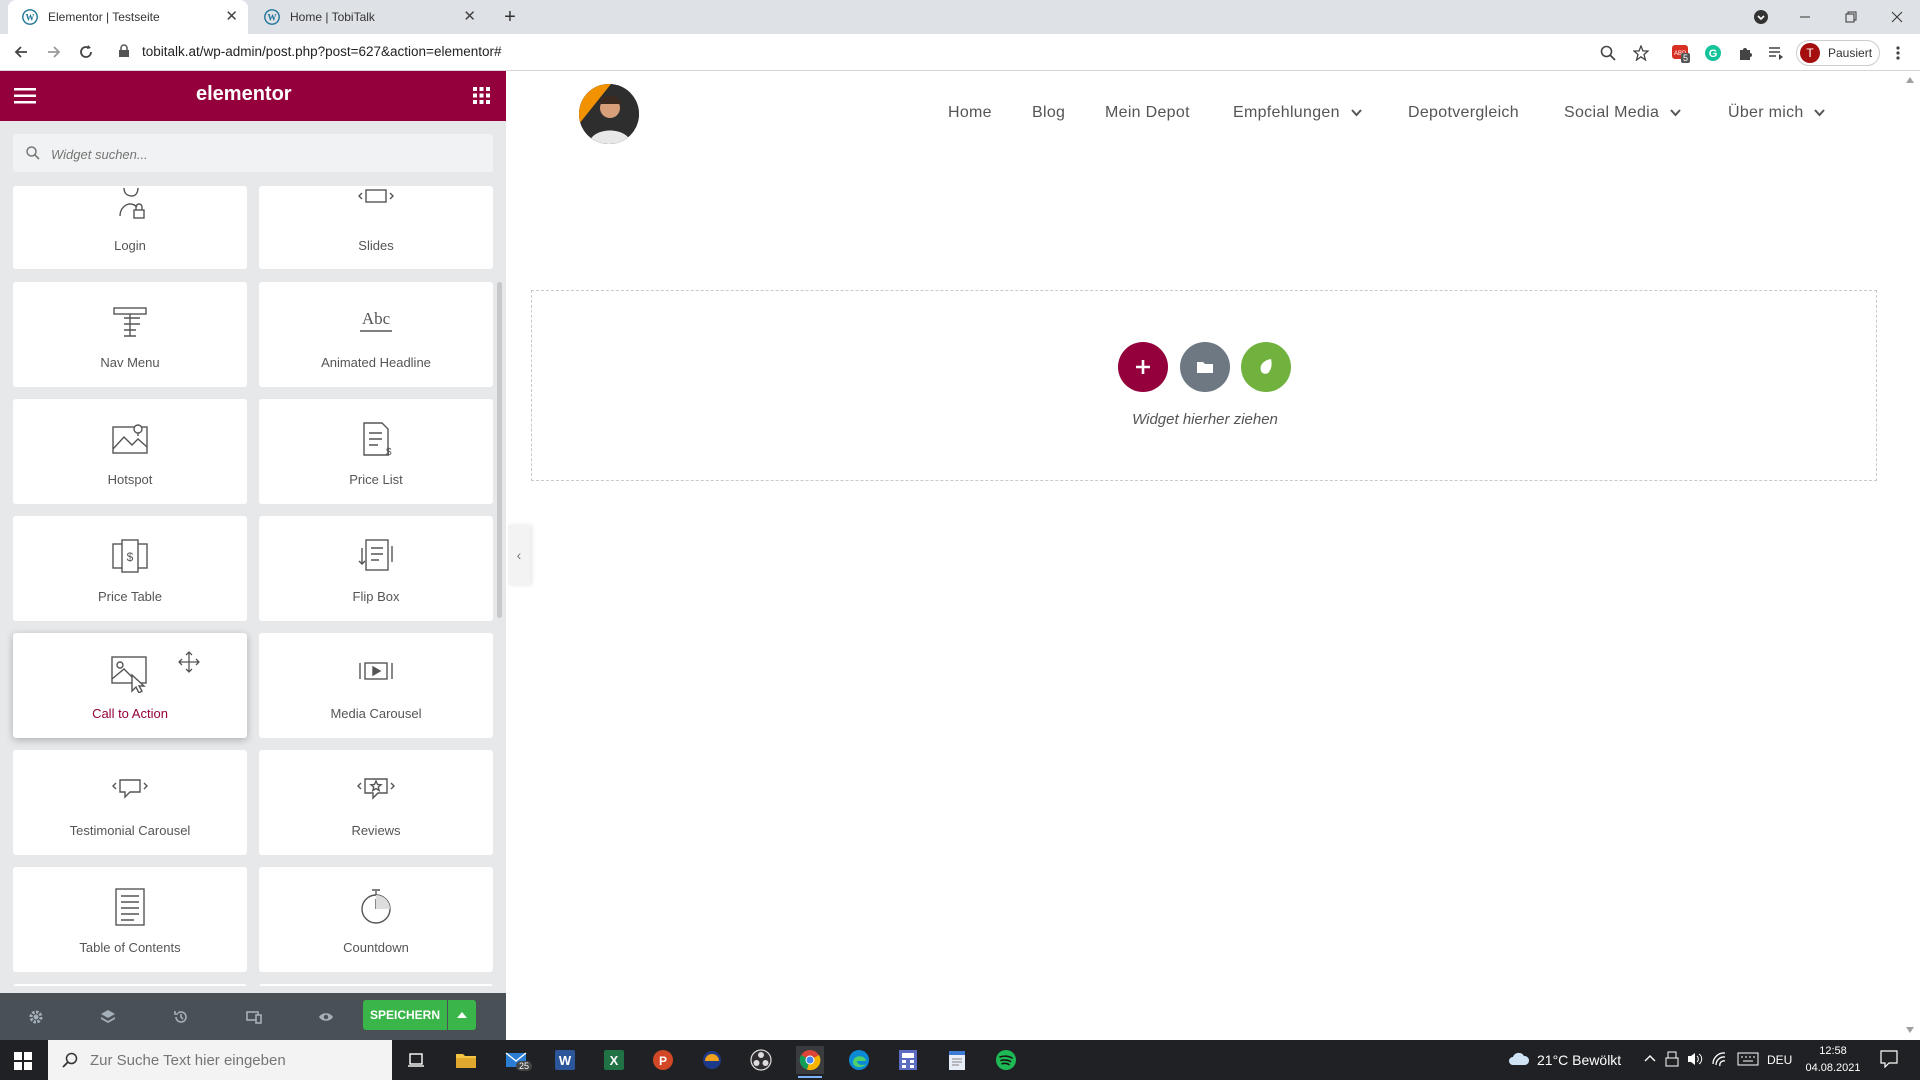  I want to click on taskbar-search-input, so click(230, 1060).